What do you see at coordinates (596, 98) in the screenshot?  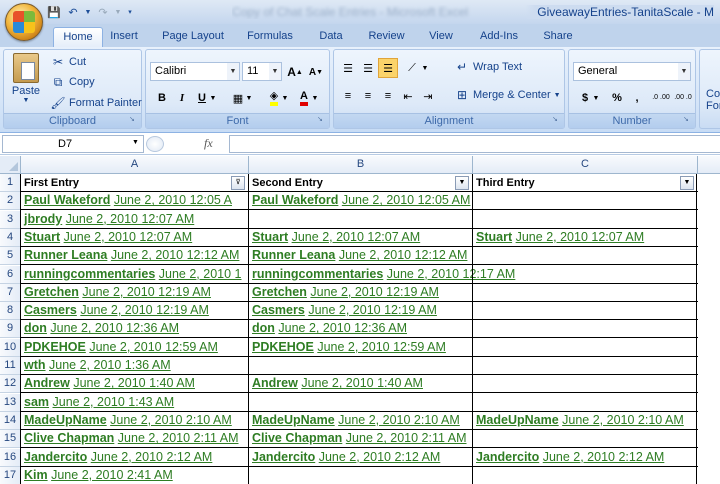 I see `currency-dropdown-icon: ▼` at bounding box center [596, 98].